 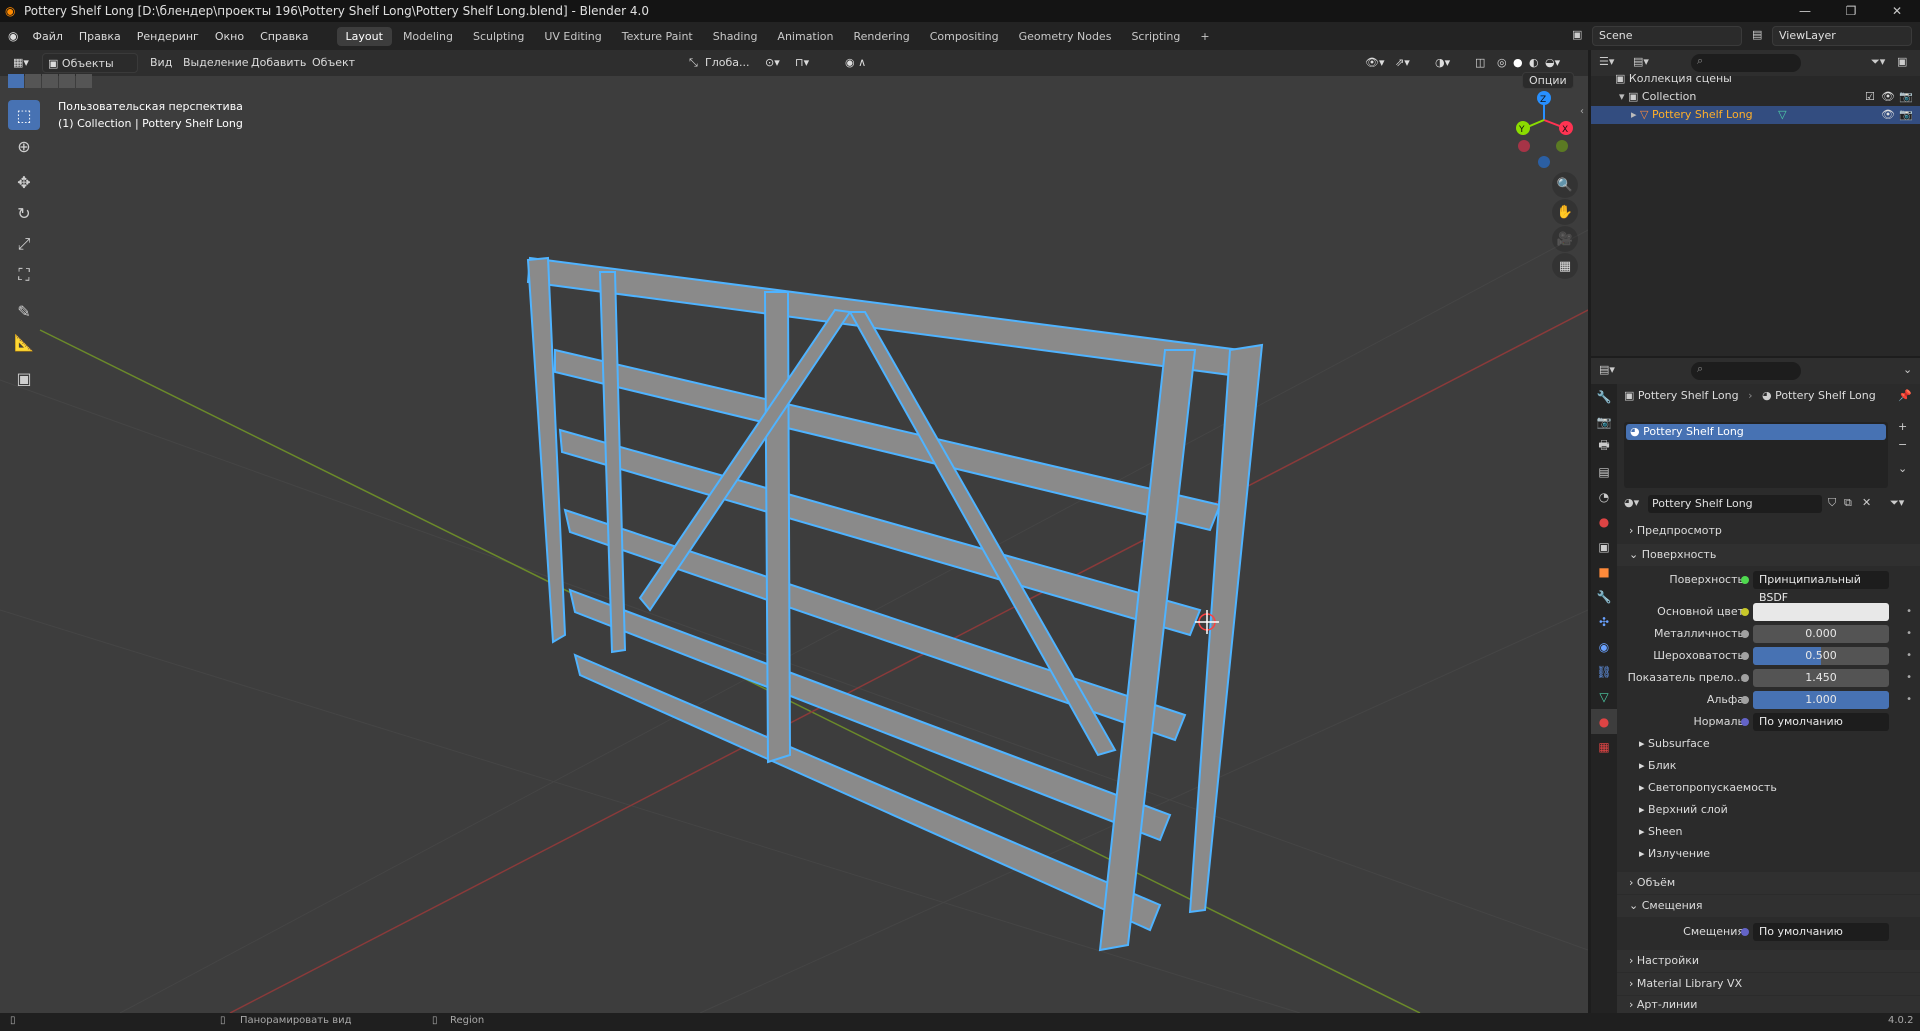 What do you see at coordinates (24, 146) in the screenshot?
I see `cursor-tool-icon: ⊕` at bounding box center [24, 146].